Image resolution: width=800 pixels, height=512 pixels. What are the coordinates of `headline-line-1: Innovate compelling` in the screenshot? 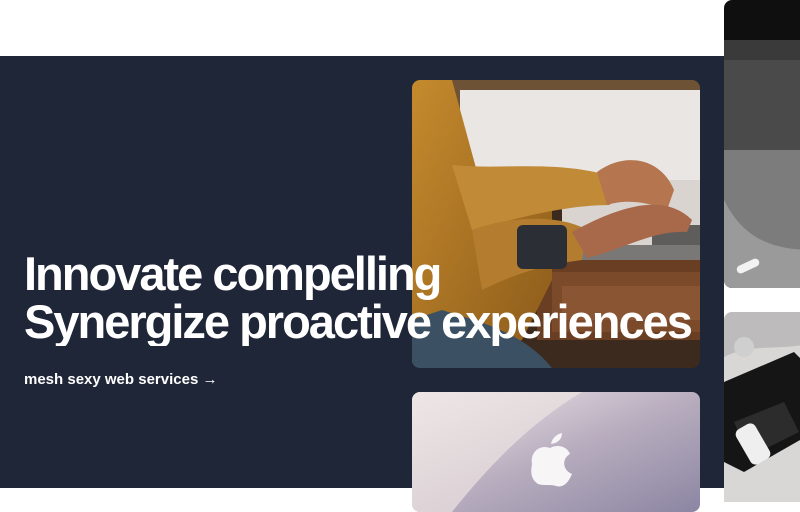 It's located at (233, 275).